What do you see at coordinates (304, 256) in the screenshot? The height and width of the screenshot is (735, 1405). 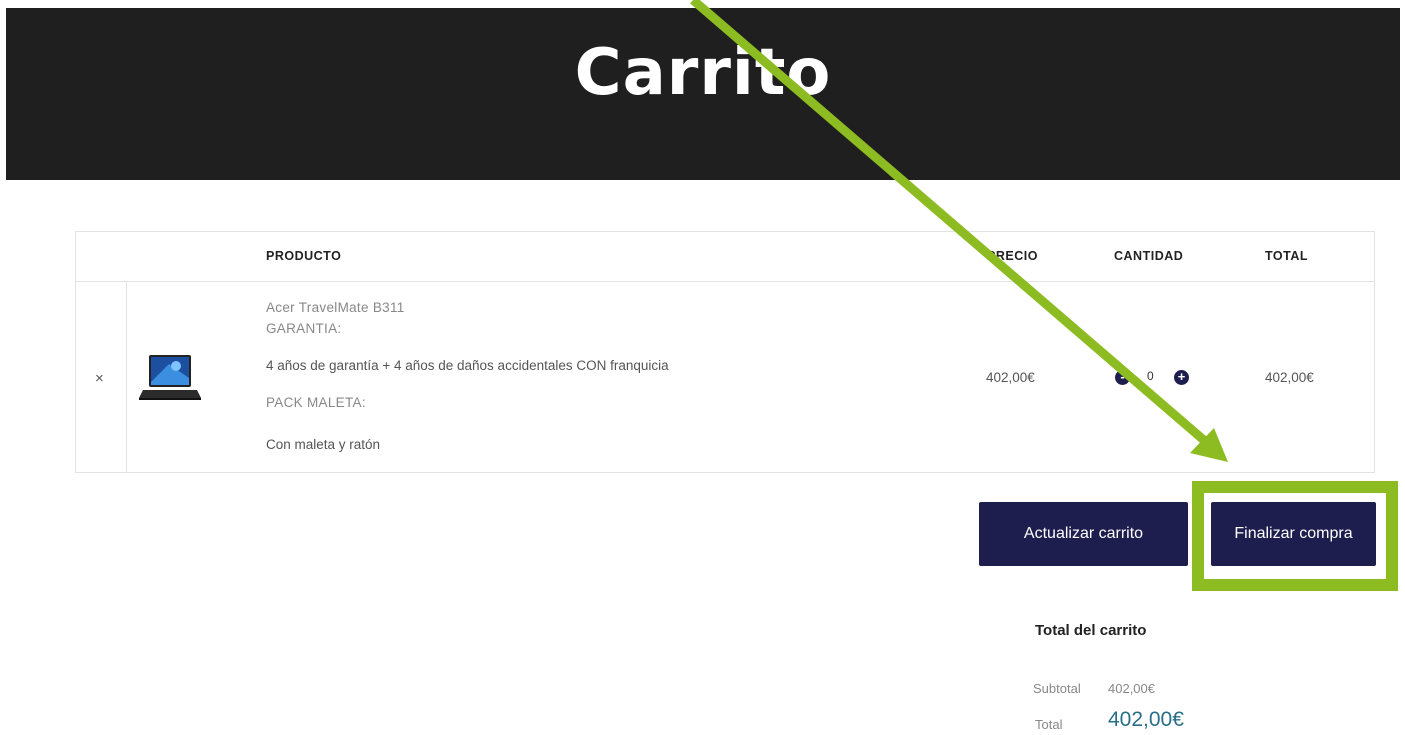 I see `header-product: PRODUCTO` at bounding box center [304, 256].